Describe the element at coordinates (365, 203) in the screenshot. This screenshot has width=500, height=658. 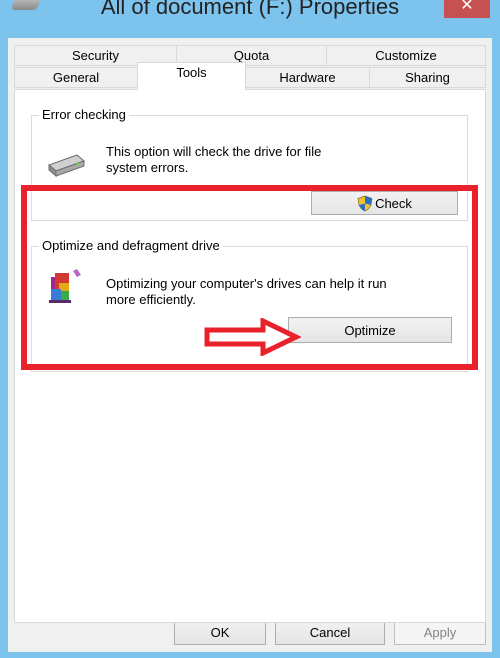
I see `uac-shield-icon` at that location.